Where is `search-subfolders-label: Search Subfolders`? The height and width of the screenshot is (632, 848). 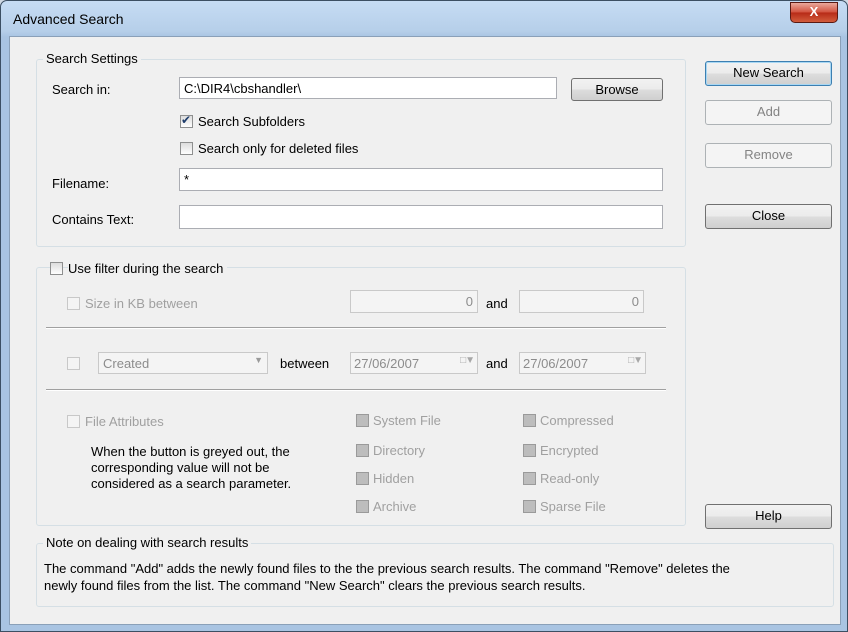
search-subfolders-label: Search Subfolders is located at coordinates (251, 121).